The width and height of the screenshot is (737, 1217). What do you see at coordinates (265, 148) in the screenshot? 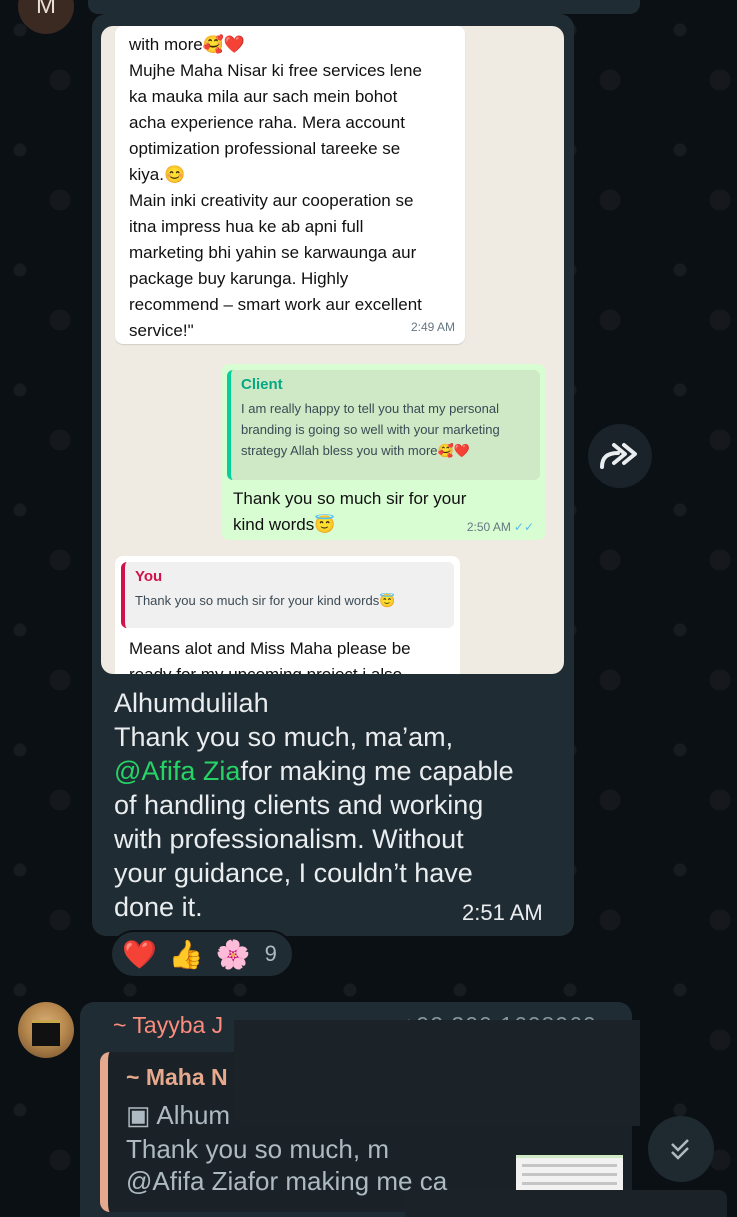
I see `msg-line: optimization professional tareeke se` at bounding box center [265, 148].